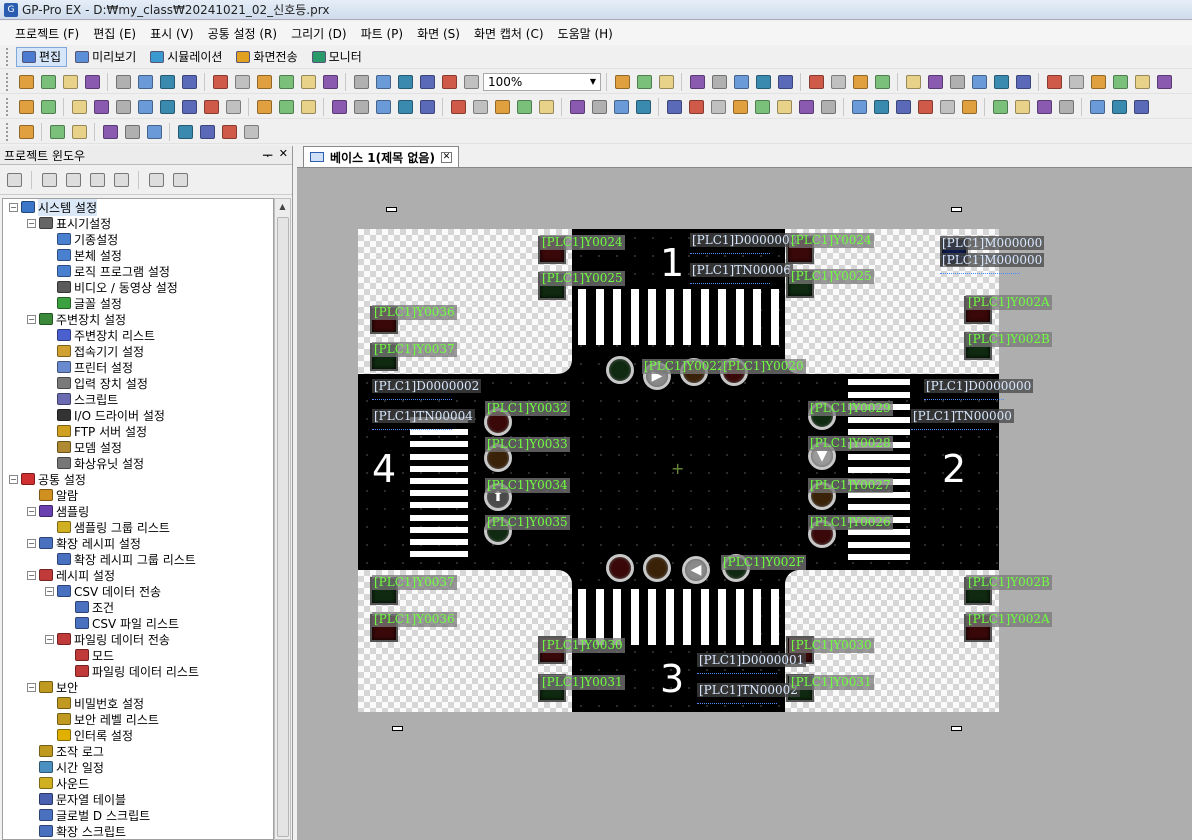 This screenshot has width=1192, height=840. I want to click on tree-item: 모뎀 설정, so click(83, 447).